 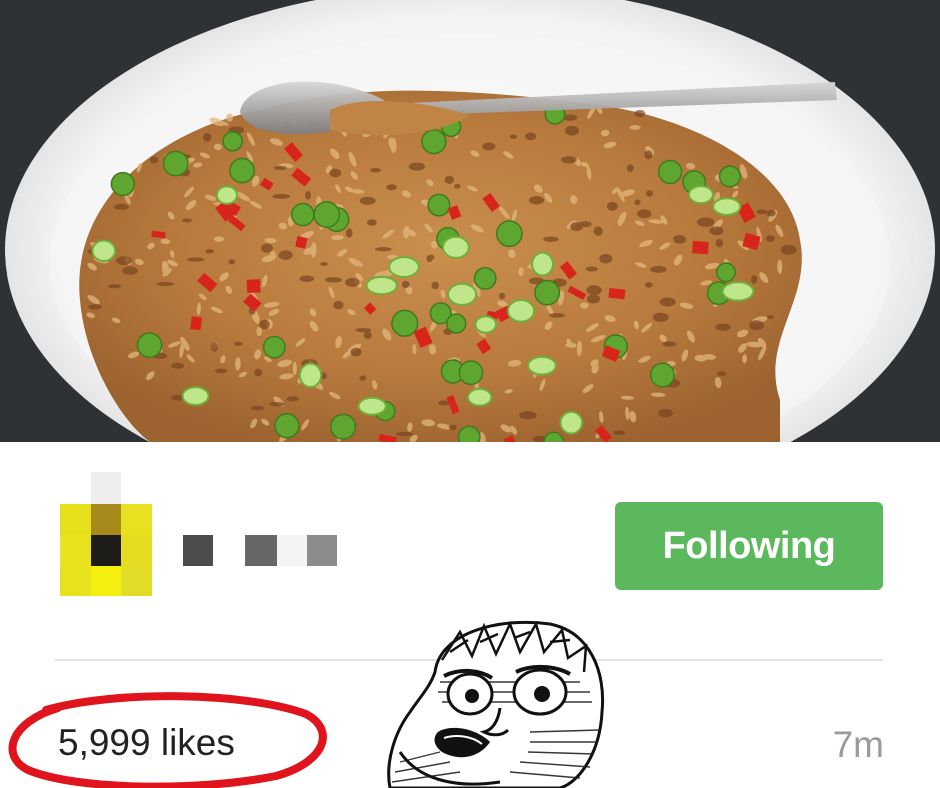 What do you see at coordinates (146, 743) in the screenshot?
I see `likes-count: 5,999 likes` at bounding box center [146, 743].